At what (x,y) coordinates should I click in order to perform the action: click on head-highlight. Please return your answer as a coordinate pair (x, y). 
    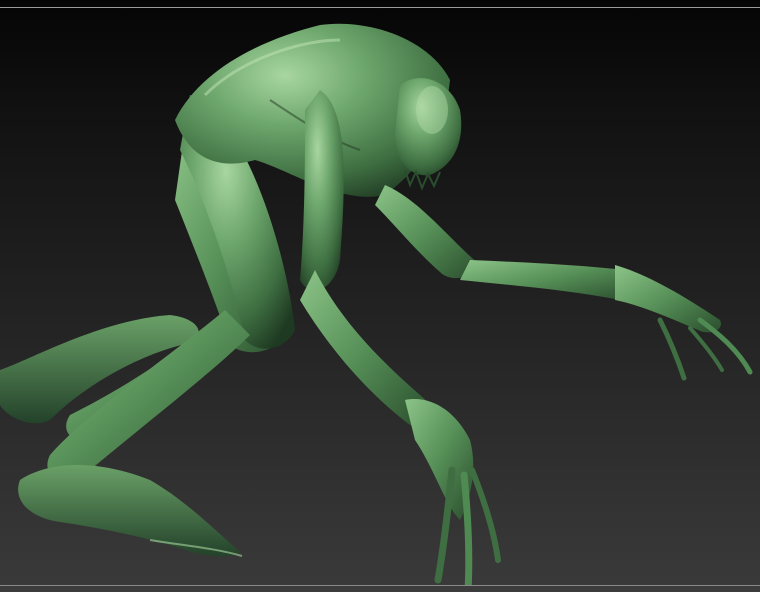
    Looking at the image, I should click on (432, 110).